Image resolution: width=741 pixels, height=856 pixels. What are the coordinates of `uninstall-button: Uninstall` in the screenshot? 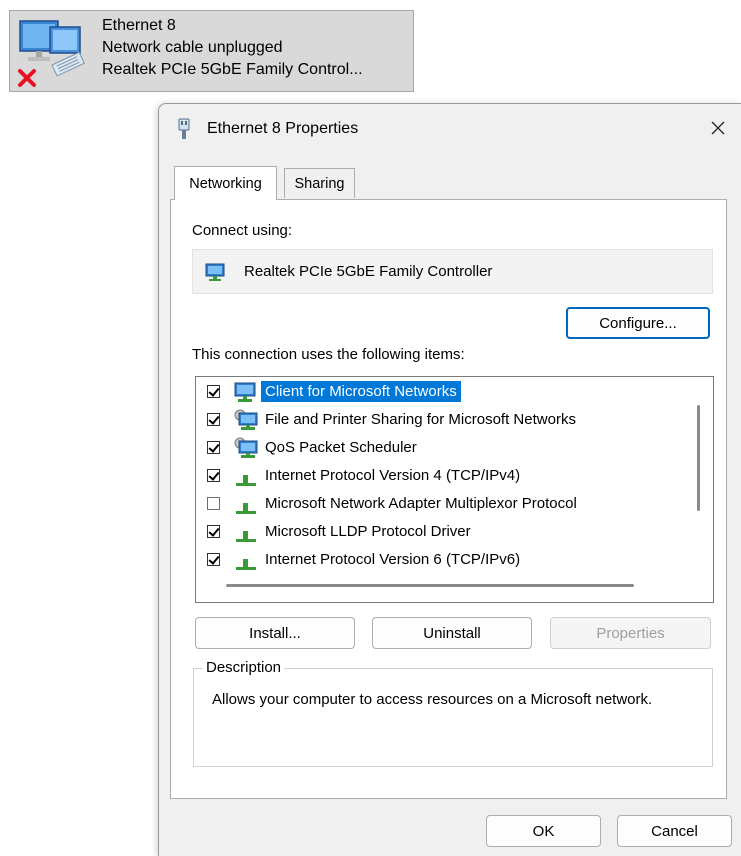 It's located at (452, 633).